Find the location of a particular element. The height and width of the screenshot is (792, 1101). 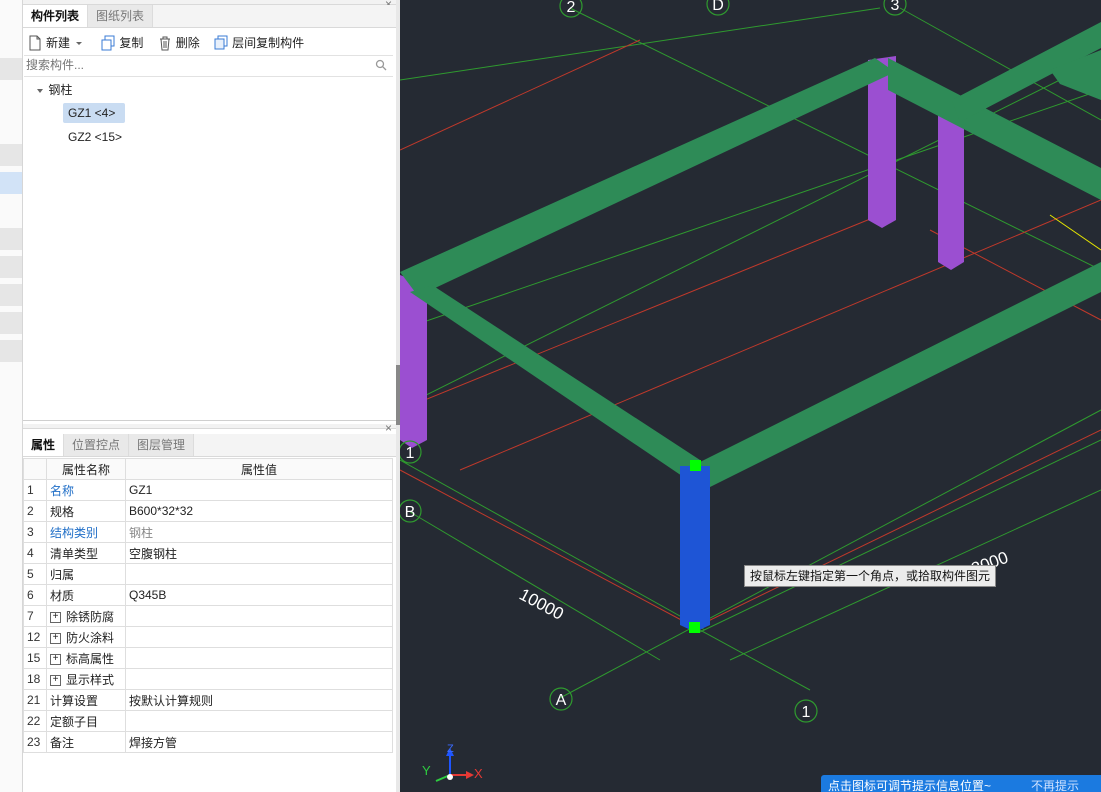

steel-column is located at coordinates (413, 361).